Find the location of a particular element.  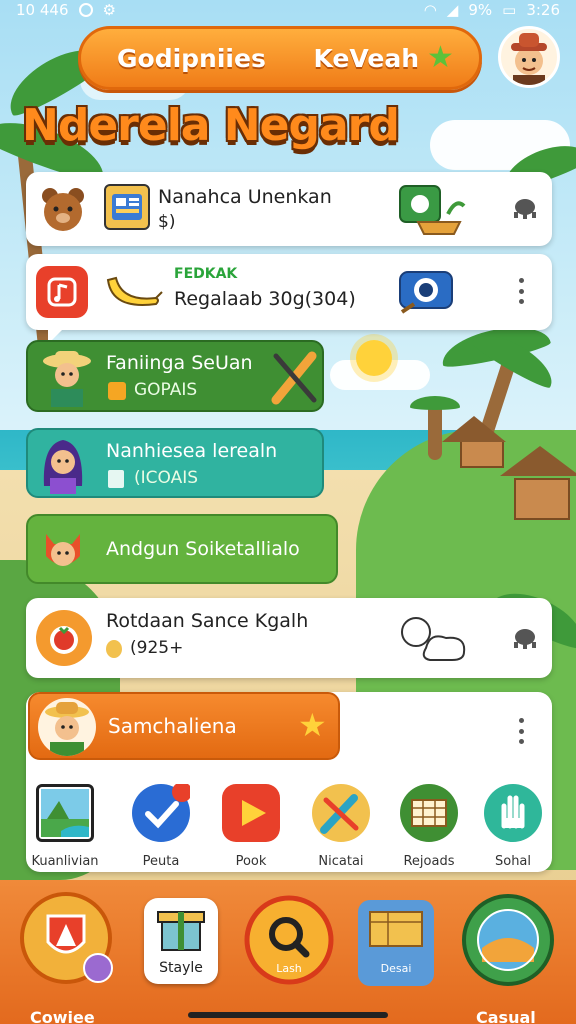

gift-box-icon is located at coordinates (181, 931).